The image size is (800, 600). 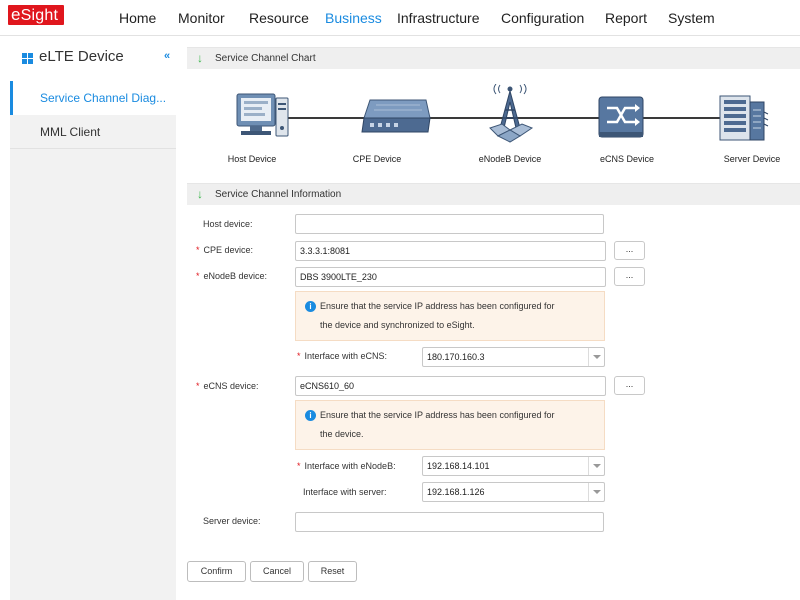 What do you see at coordinates (752, 159) in the screenshot?
I see `node-label-server-device: Server Device` at bounding box center [752, 159].